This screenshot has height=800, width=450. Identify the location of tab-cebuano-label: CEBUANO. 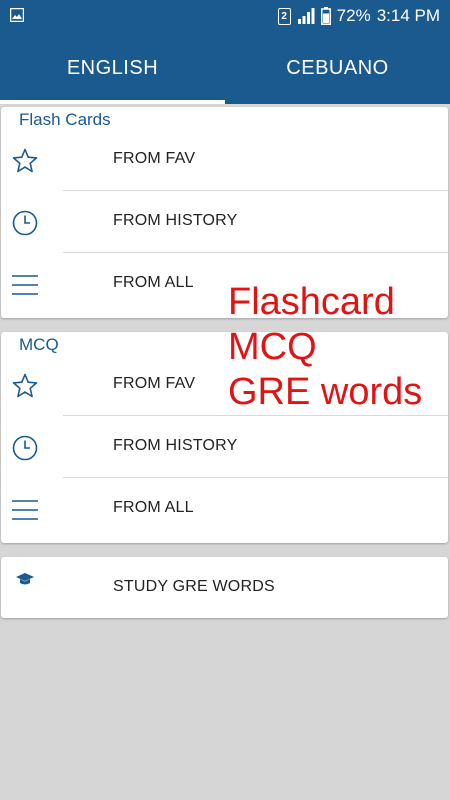
(337, 67).